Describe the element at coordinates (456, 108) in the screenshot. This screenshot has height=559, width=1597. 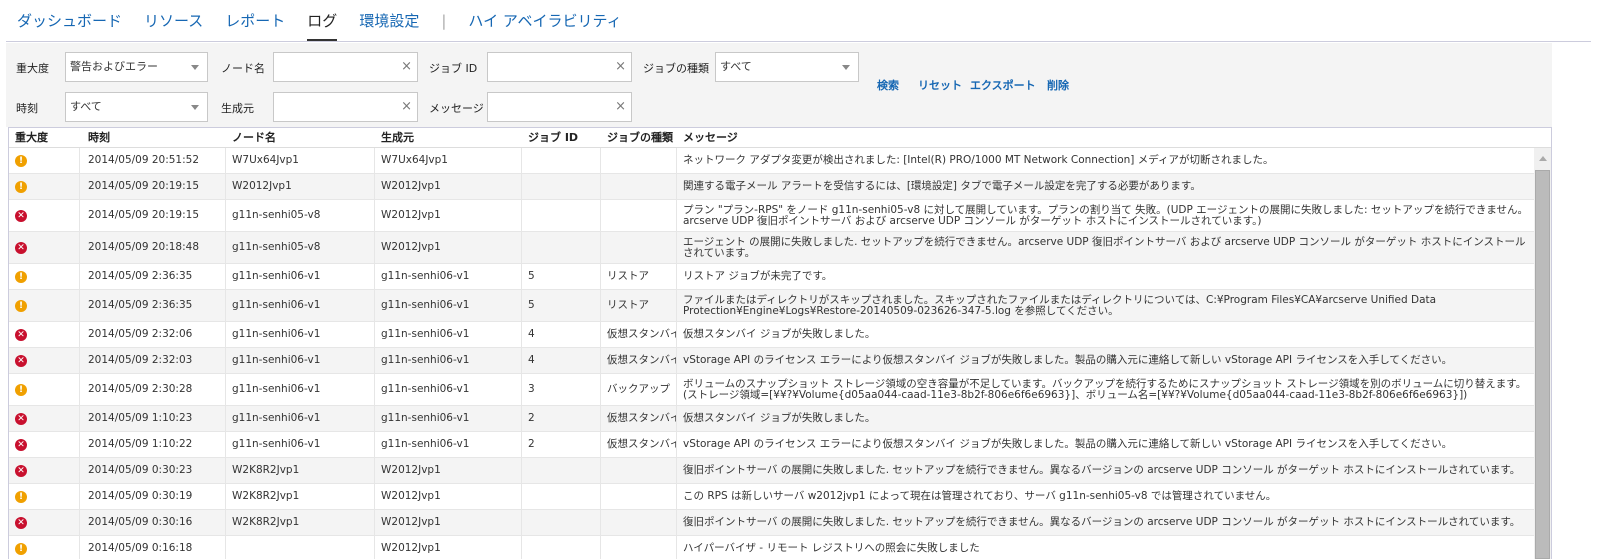
I see `message-label: メッセージ` at that location.